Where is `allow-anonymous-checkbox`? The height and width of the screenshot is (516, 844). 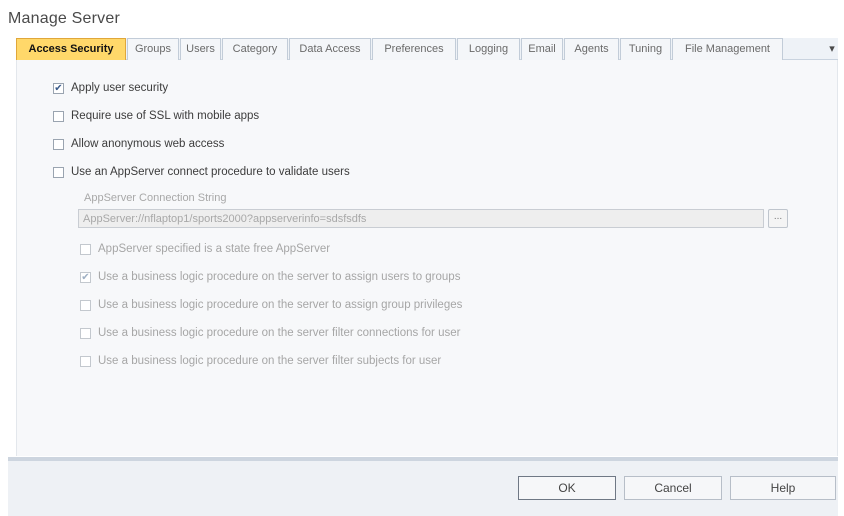 allow-anonymous-checkbox is located at coordinates (58, 144).